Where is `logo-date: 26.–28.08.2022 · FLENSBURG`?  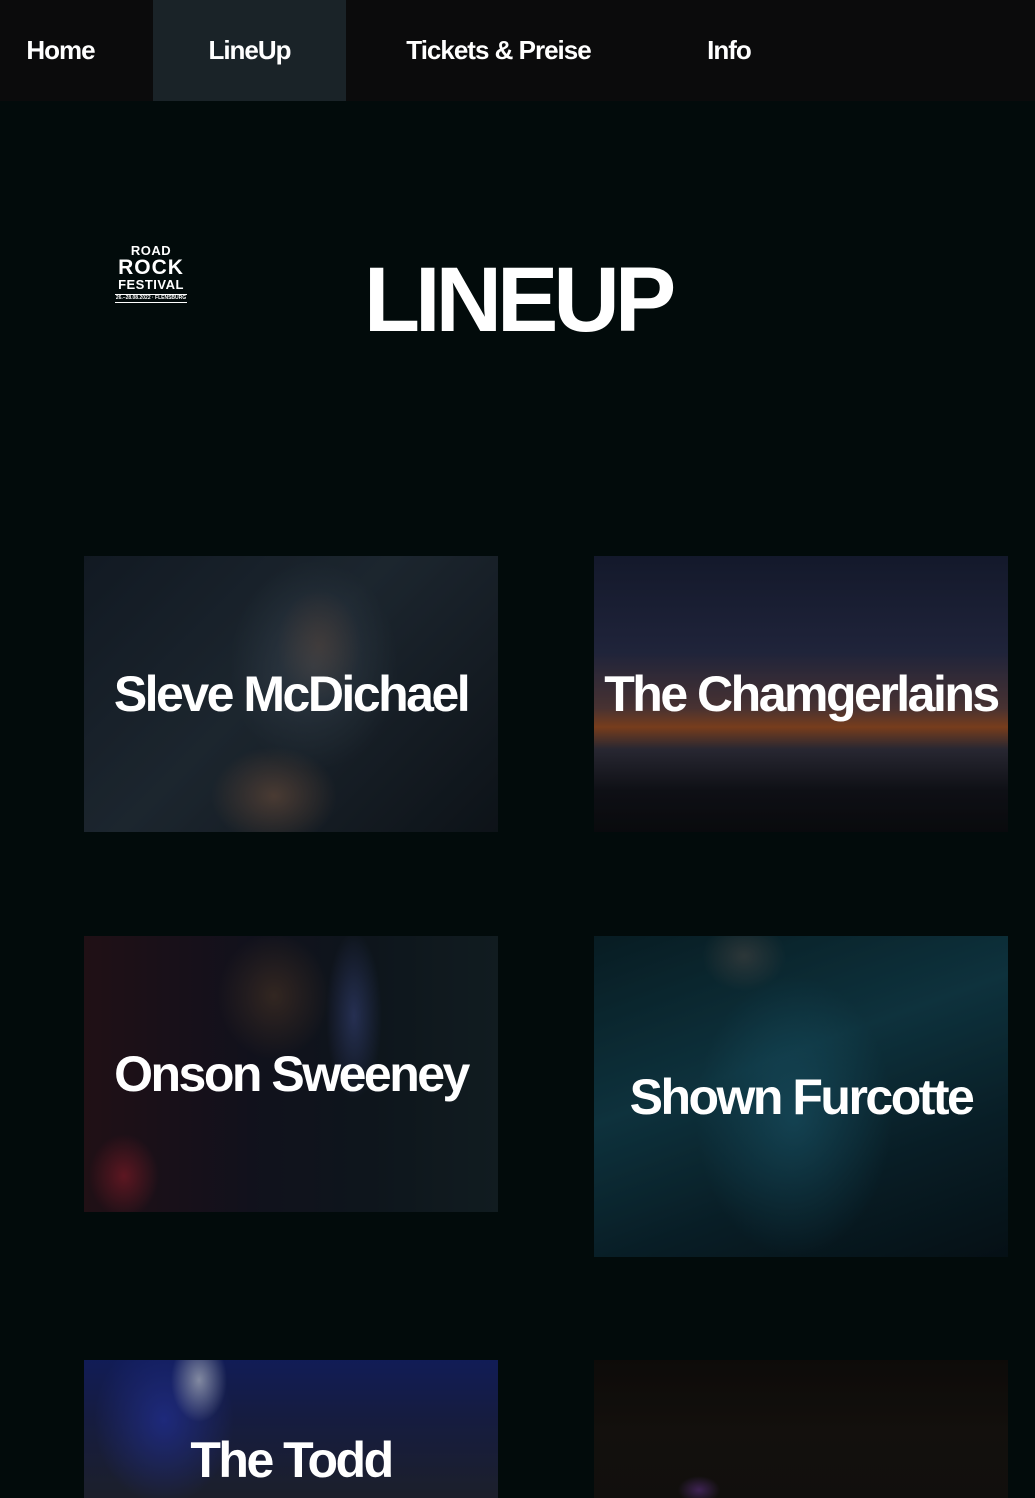
logo-date: 26.–28.08.2022 · FLENSBURG is located at coordinates (151, 298).